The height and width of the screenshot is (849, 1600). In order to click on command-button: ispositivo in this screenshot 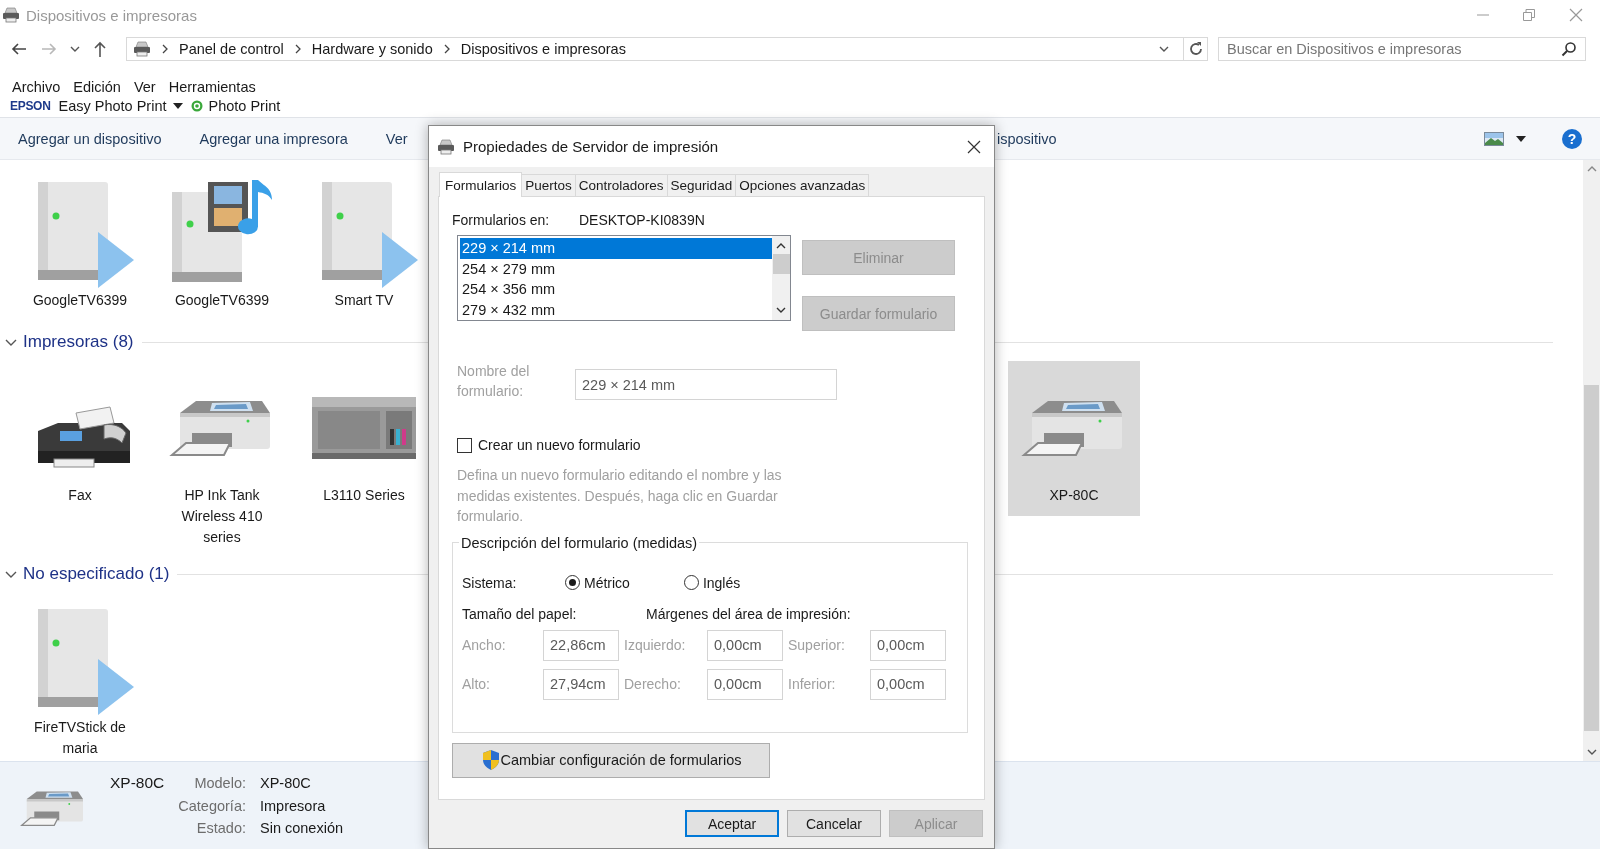, I will do `click(1240, 138)`.